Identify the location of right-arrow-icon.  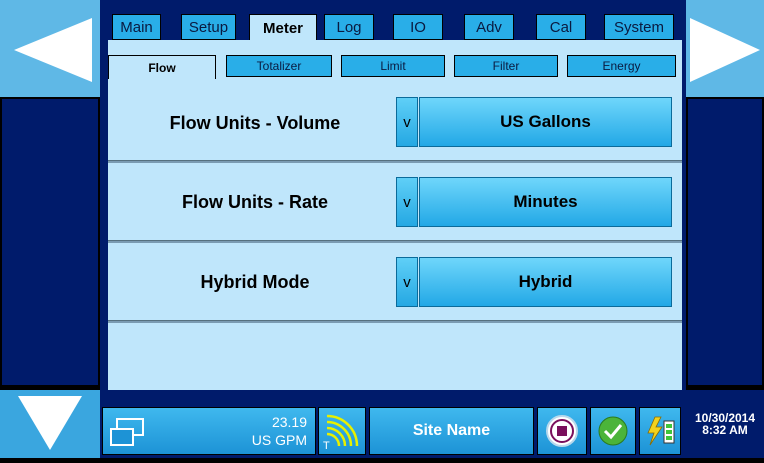
(725, 50).